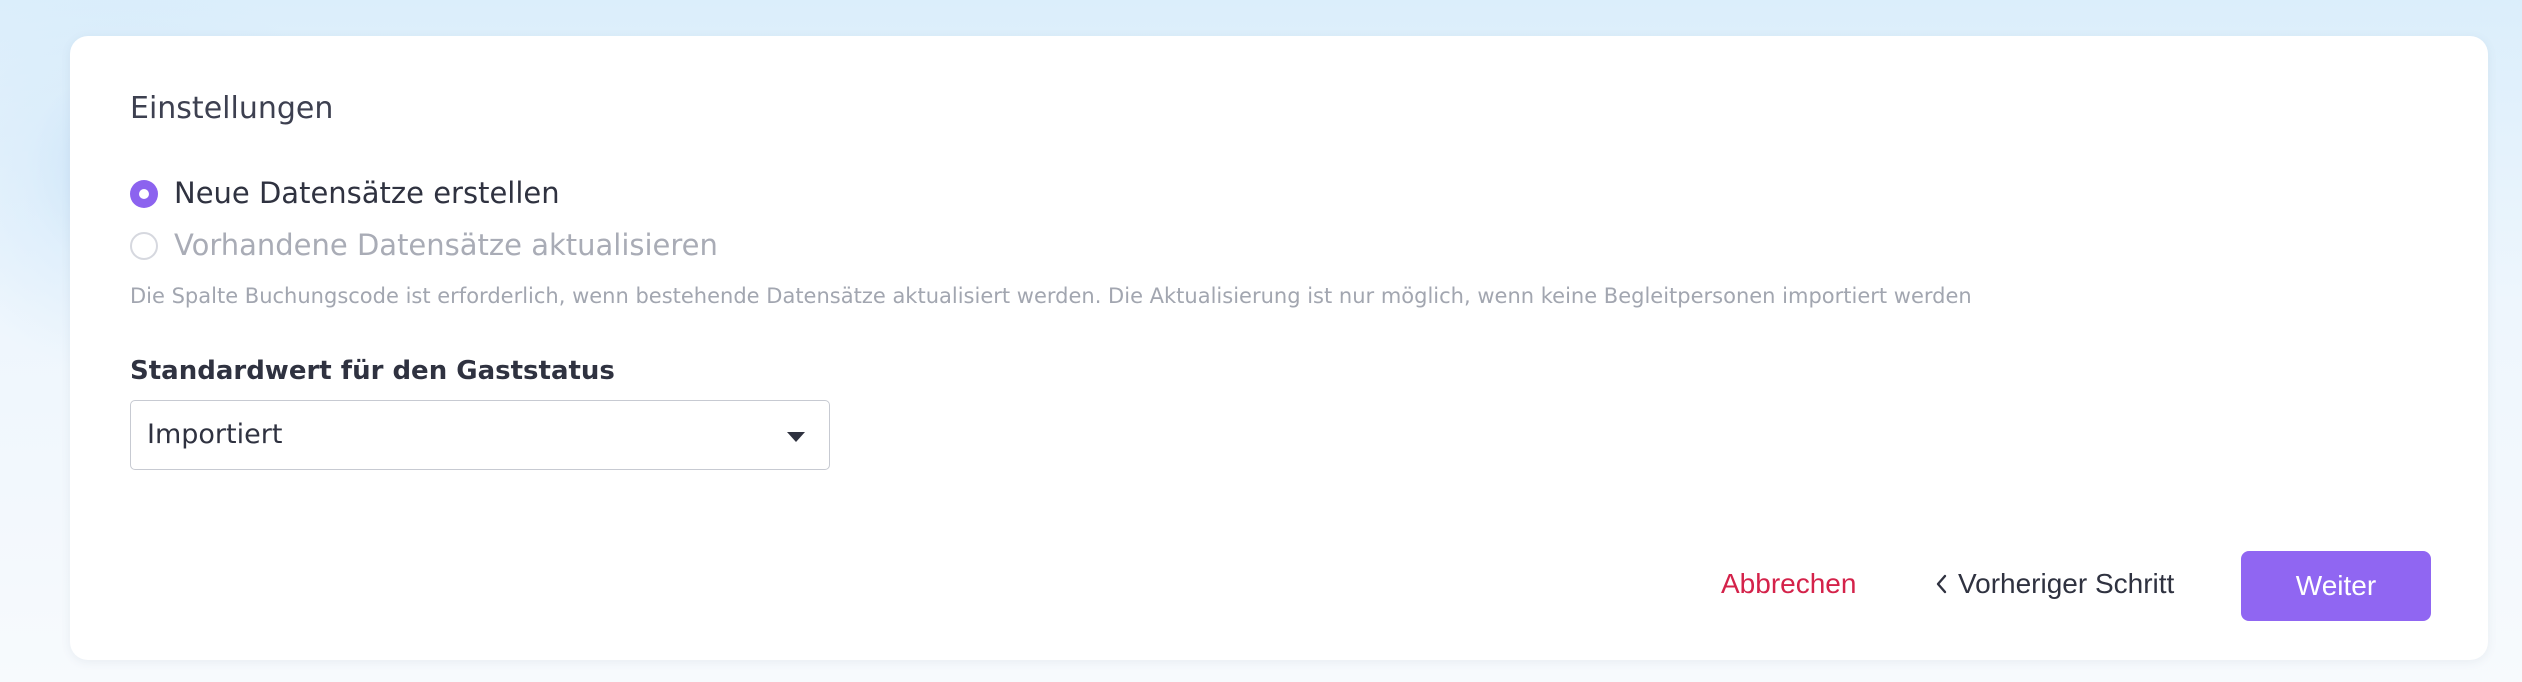 The width and height of the screenshot is (2522, 682). I want to click on previous-step-label: Vorheriger Schritt, so click(2066, 583).